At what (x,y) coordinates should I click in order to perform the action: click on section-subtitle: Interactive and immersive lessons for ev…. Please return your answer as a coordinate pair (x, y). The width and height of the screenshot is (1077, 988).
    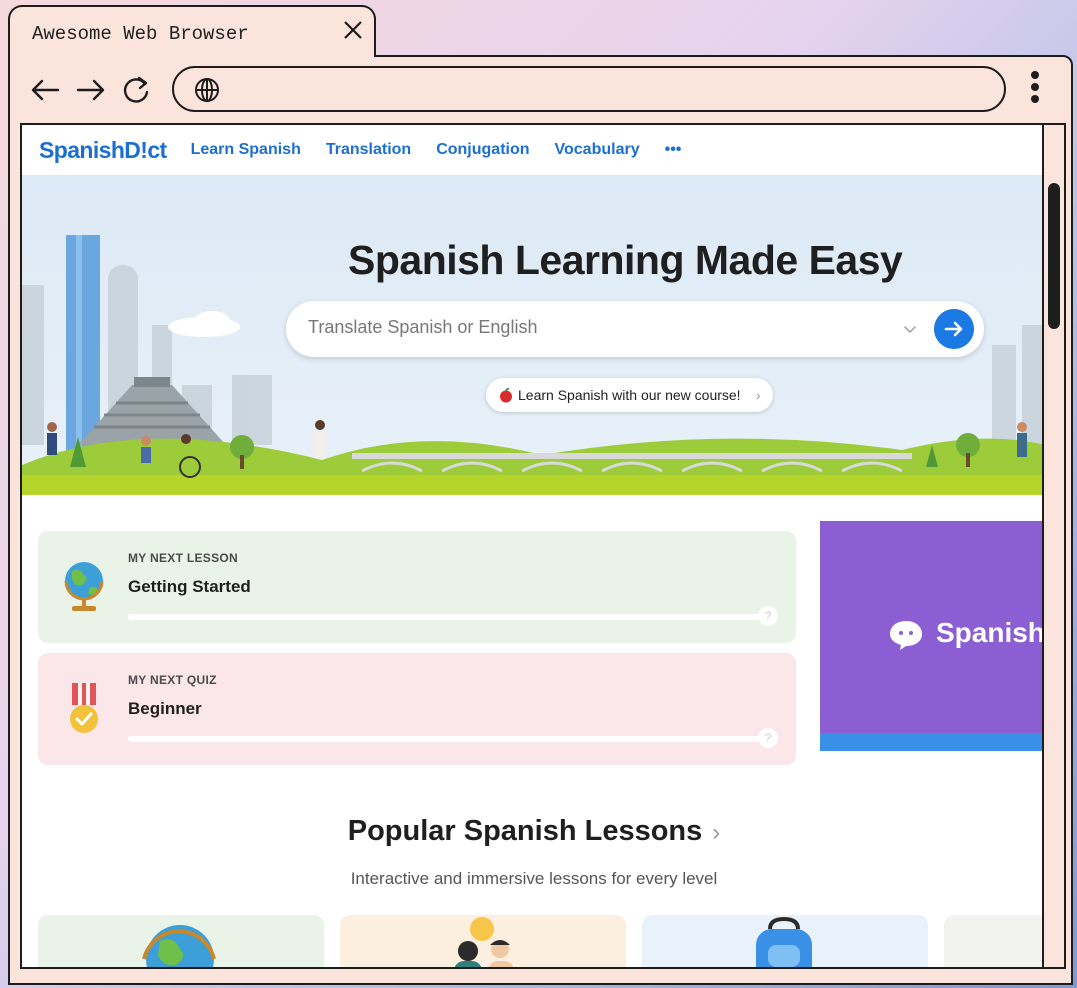
    Looking at the image, I should click on (534, 878).